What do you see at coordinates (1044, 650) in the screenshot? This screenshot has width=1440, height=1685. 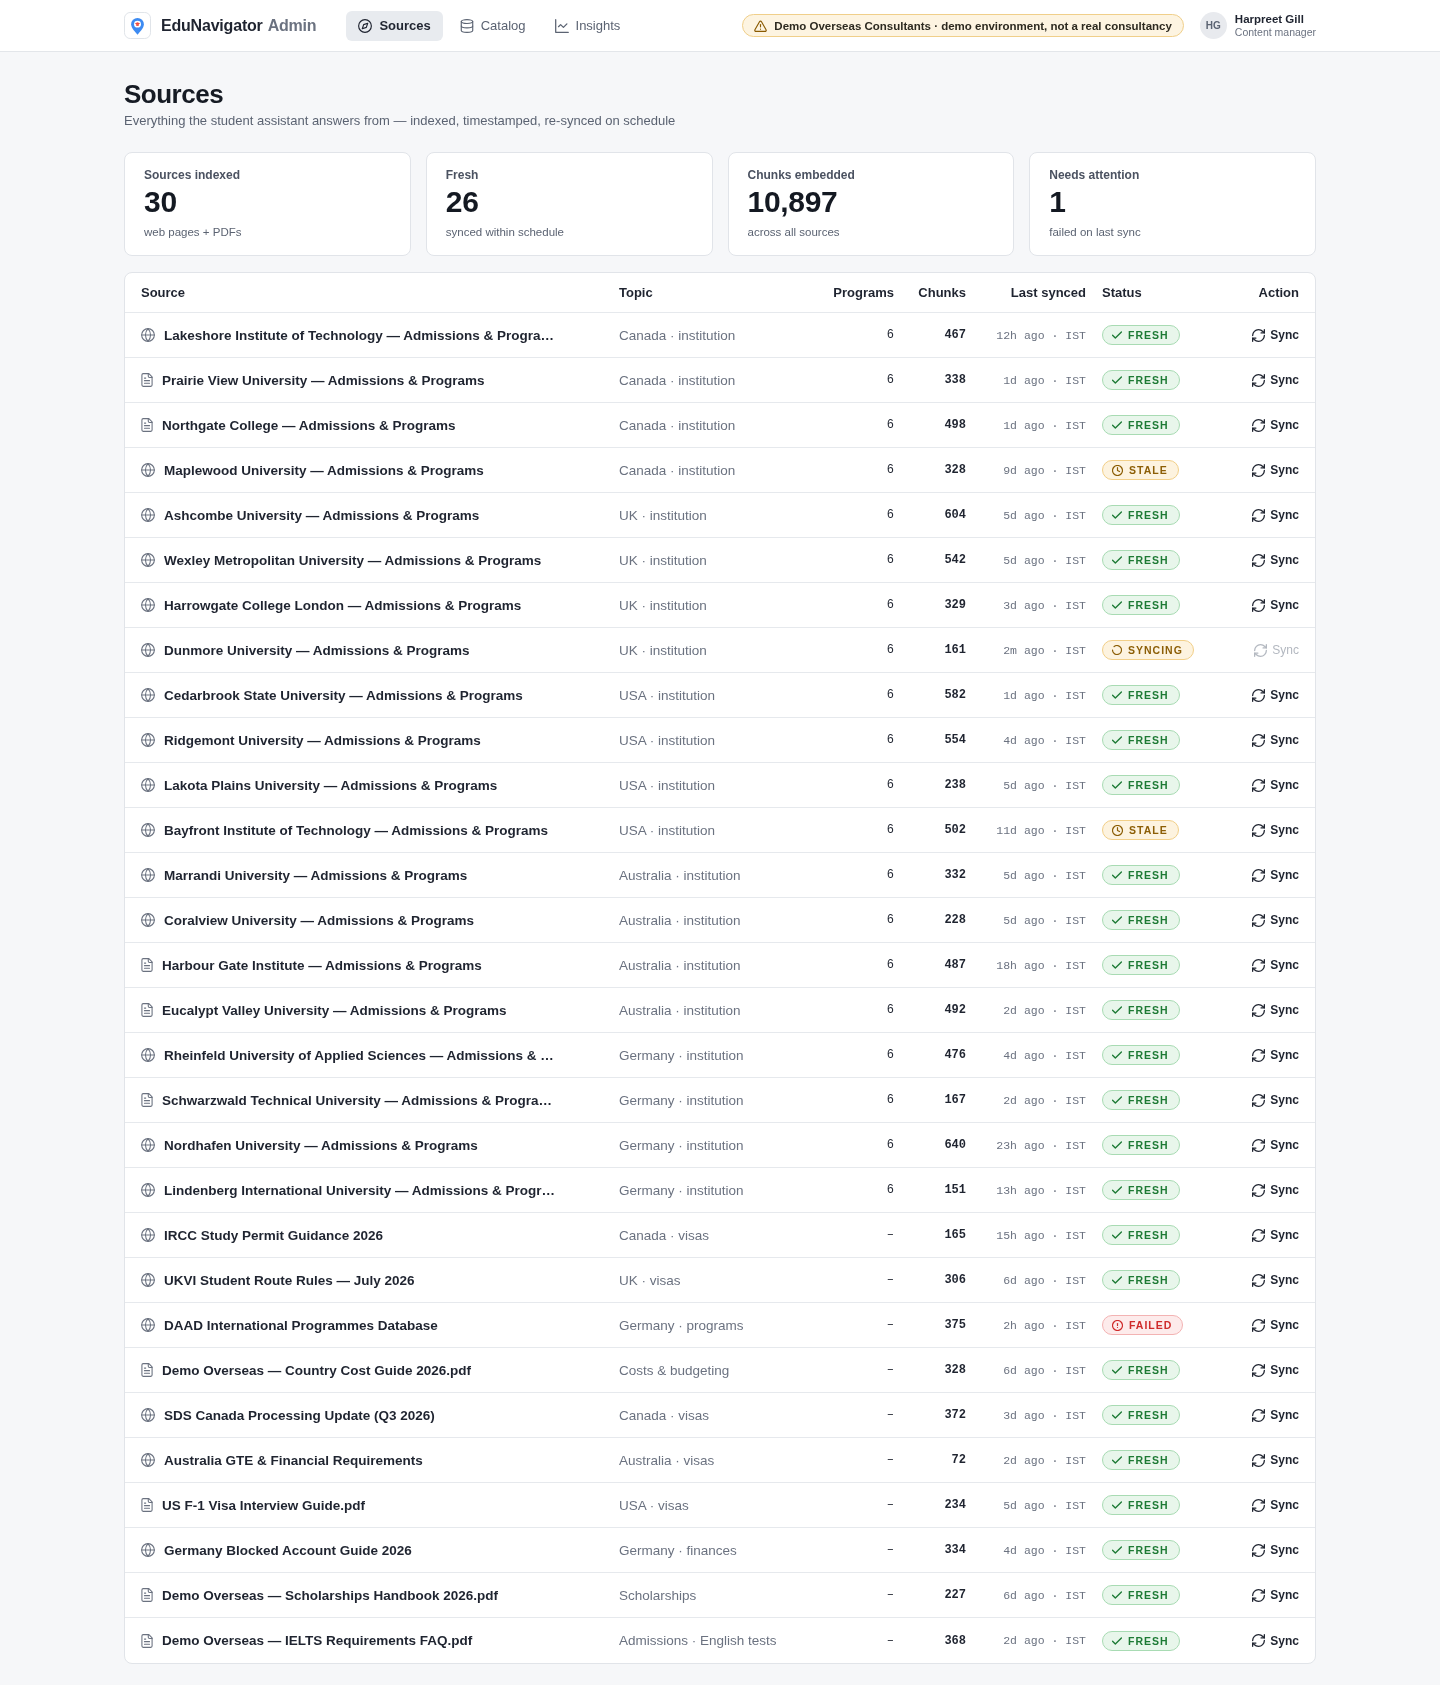 I see `last-synced-time: 2m ago · IST` at bounding box center [1044, 650].